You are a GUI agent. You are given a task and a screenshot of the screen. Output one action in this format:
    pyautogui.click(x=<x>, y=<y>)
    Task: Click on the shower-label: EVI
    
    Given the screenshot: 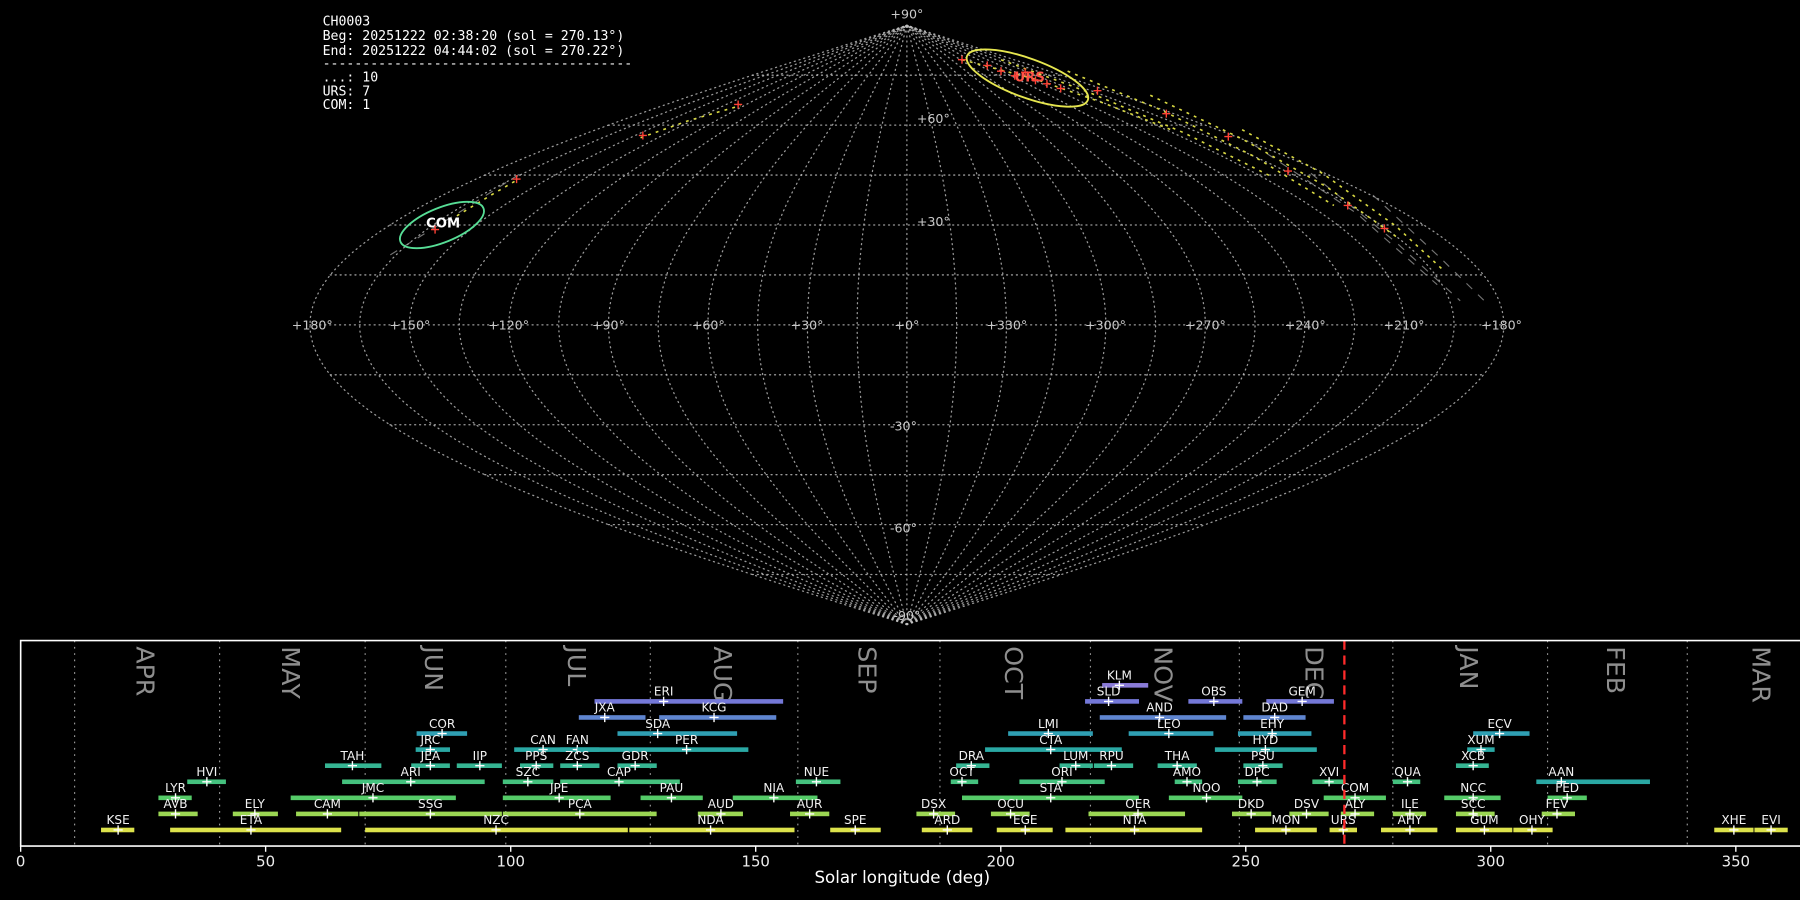 What is the action you would take?
    pyautogui.click(x=1770, y=820)
    